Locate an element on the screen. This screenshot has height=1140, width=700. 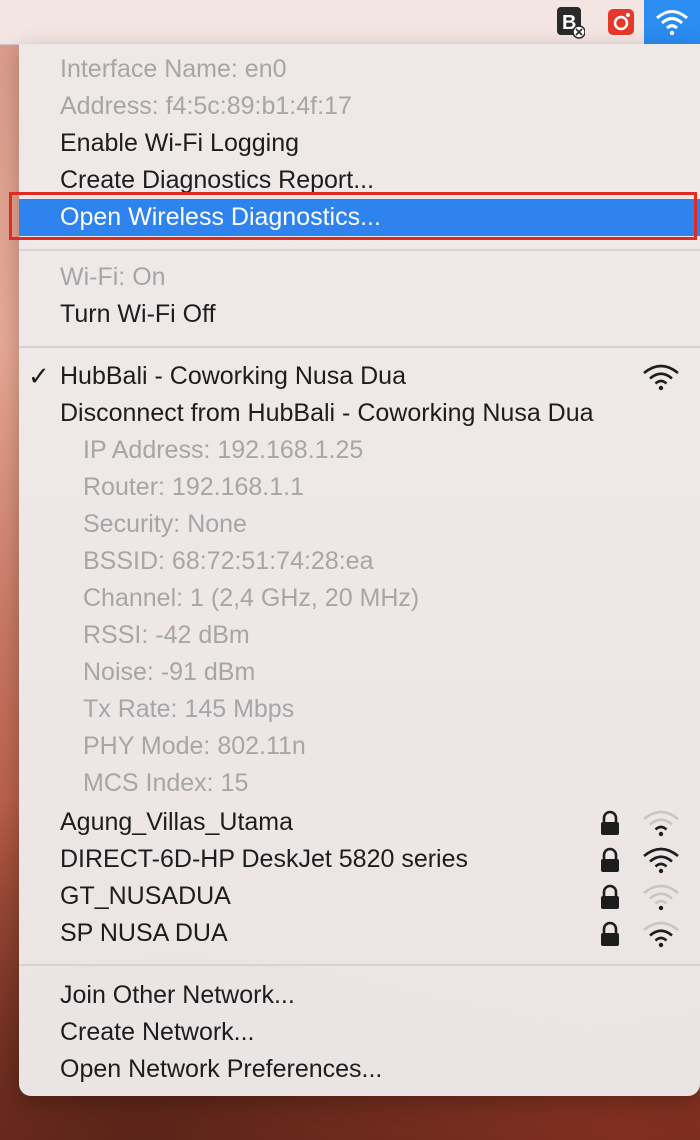
ip-address-detail: IP Address: 192.168.1.25 is located at coordinates (223, 450).